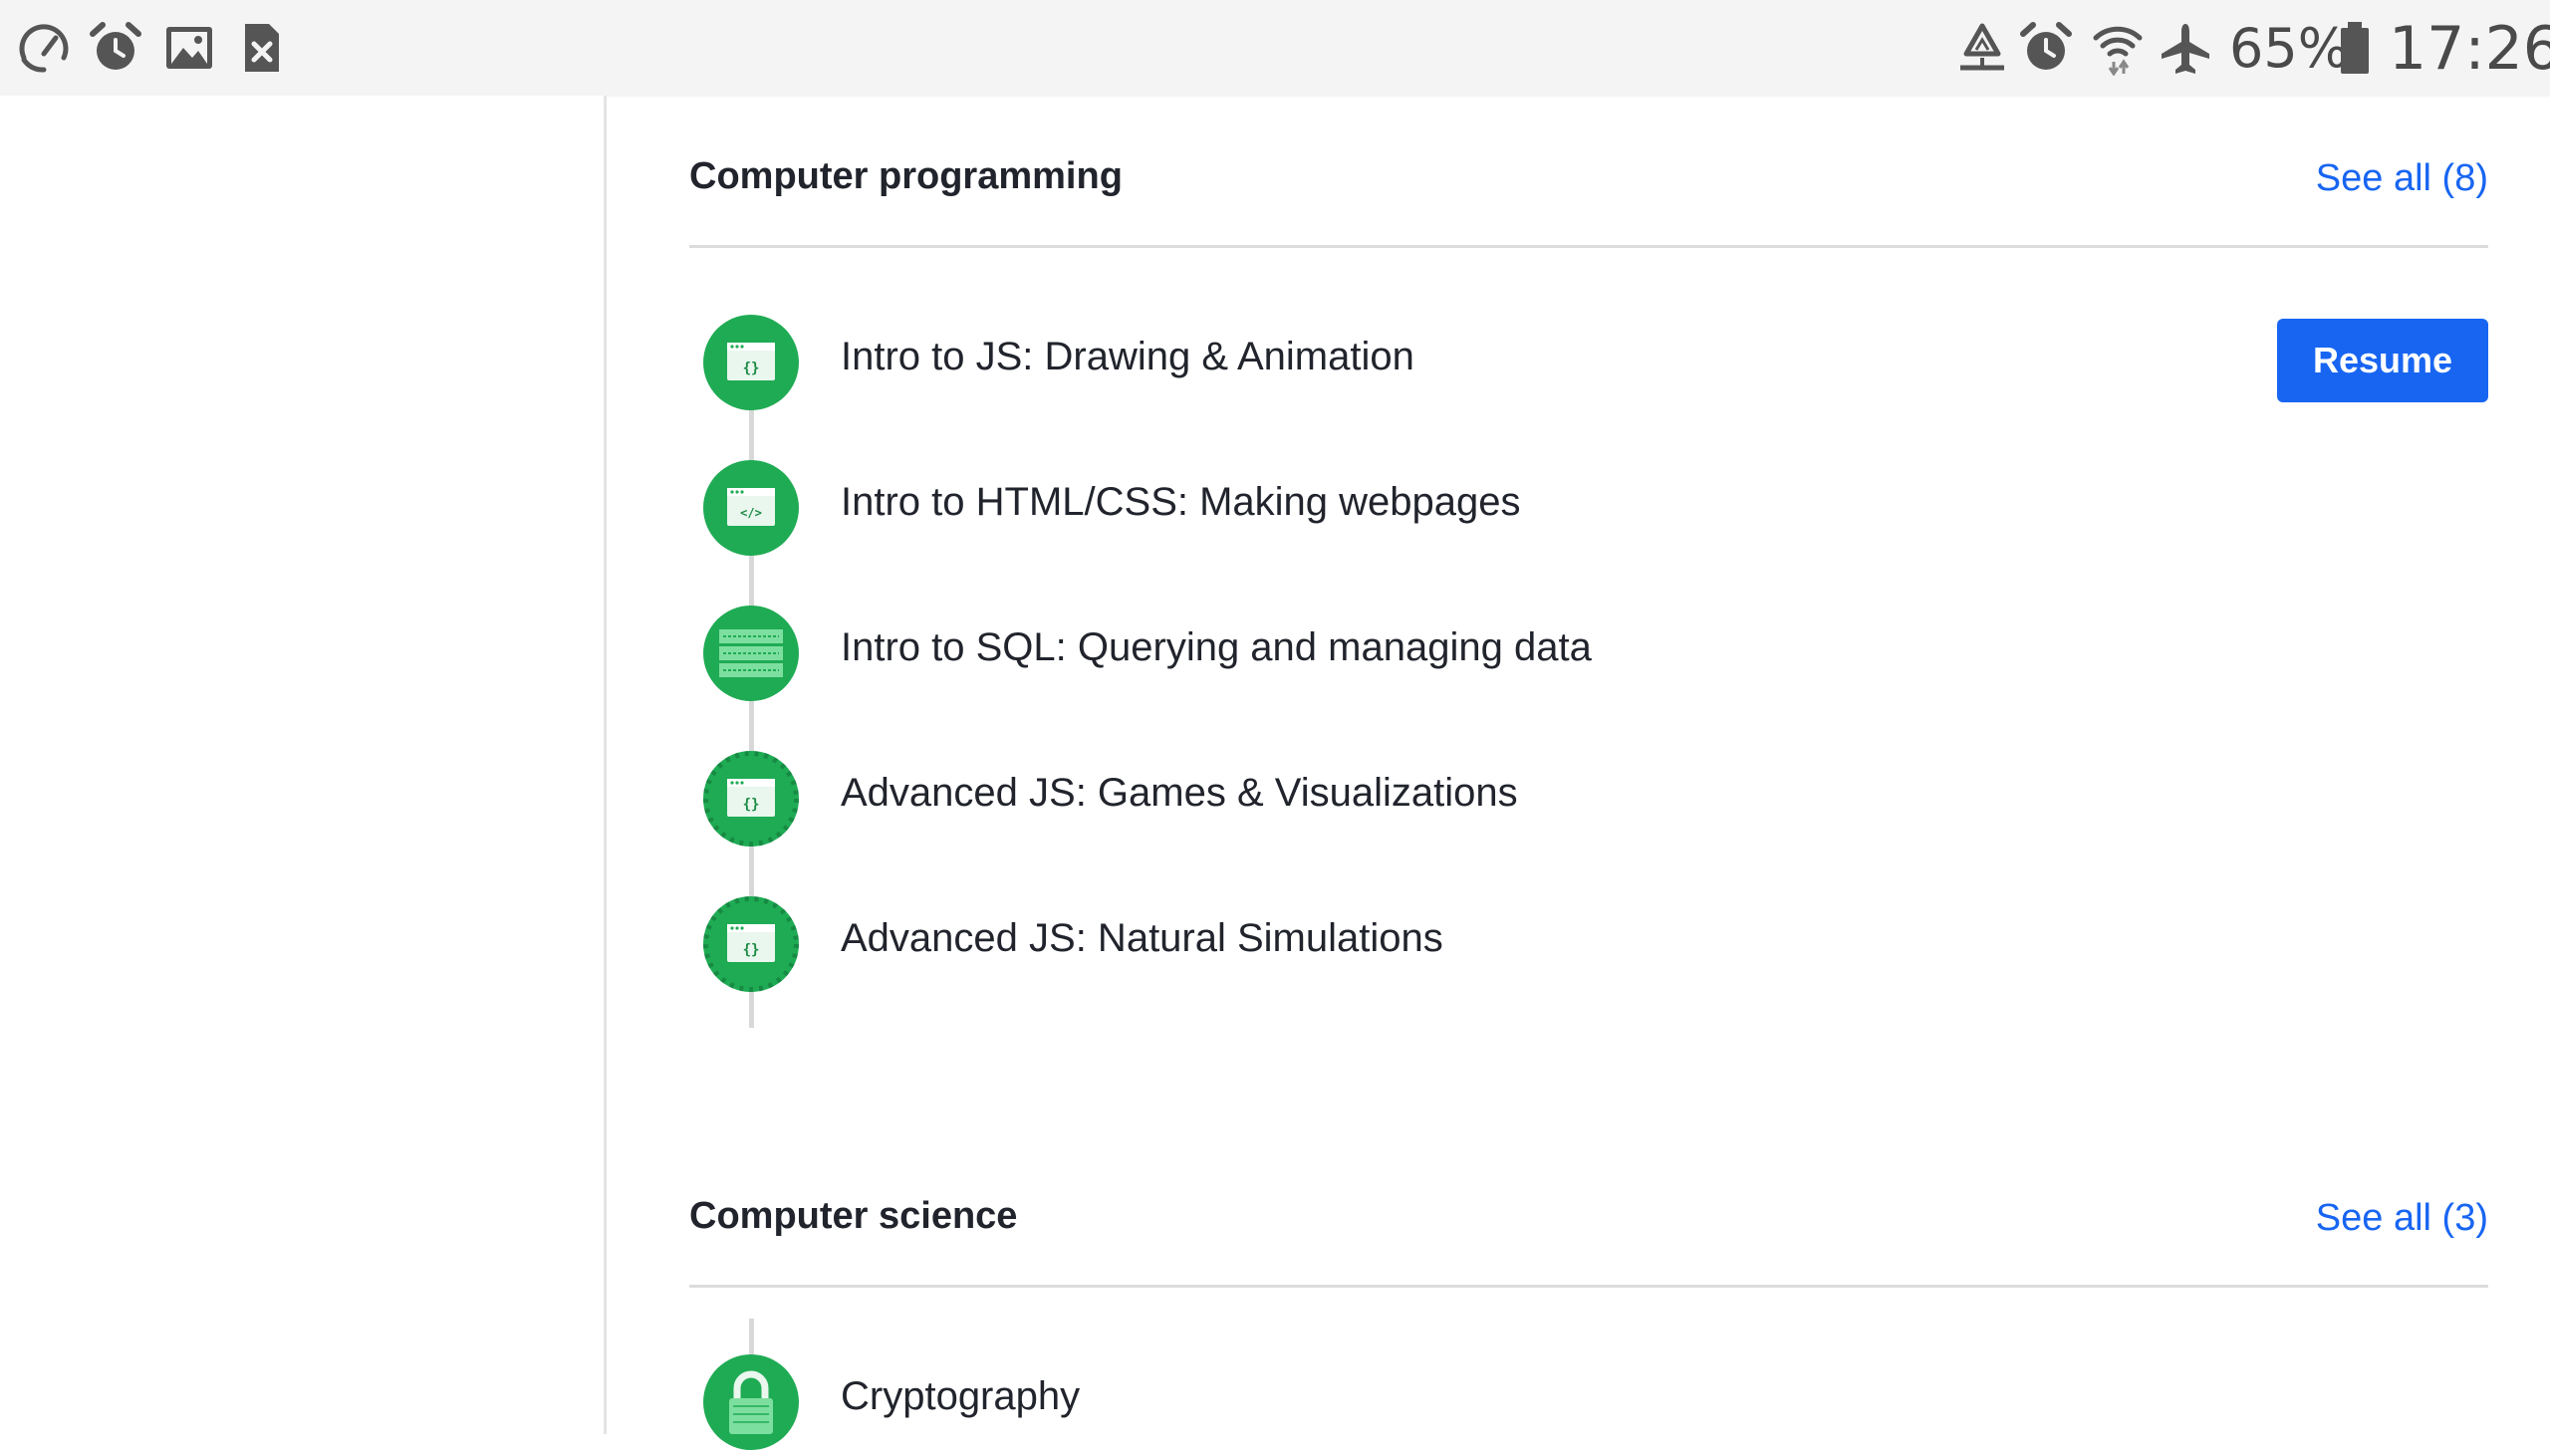 The image size is (2550, 1456). What do you see at coordinates (2402, 1218) in the screenshot?
I see `see-all-link-computer-science: See all (3)` at bounding box center [2402, 1218].